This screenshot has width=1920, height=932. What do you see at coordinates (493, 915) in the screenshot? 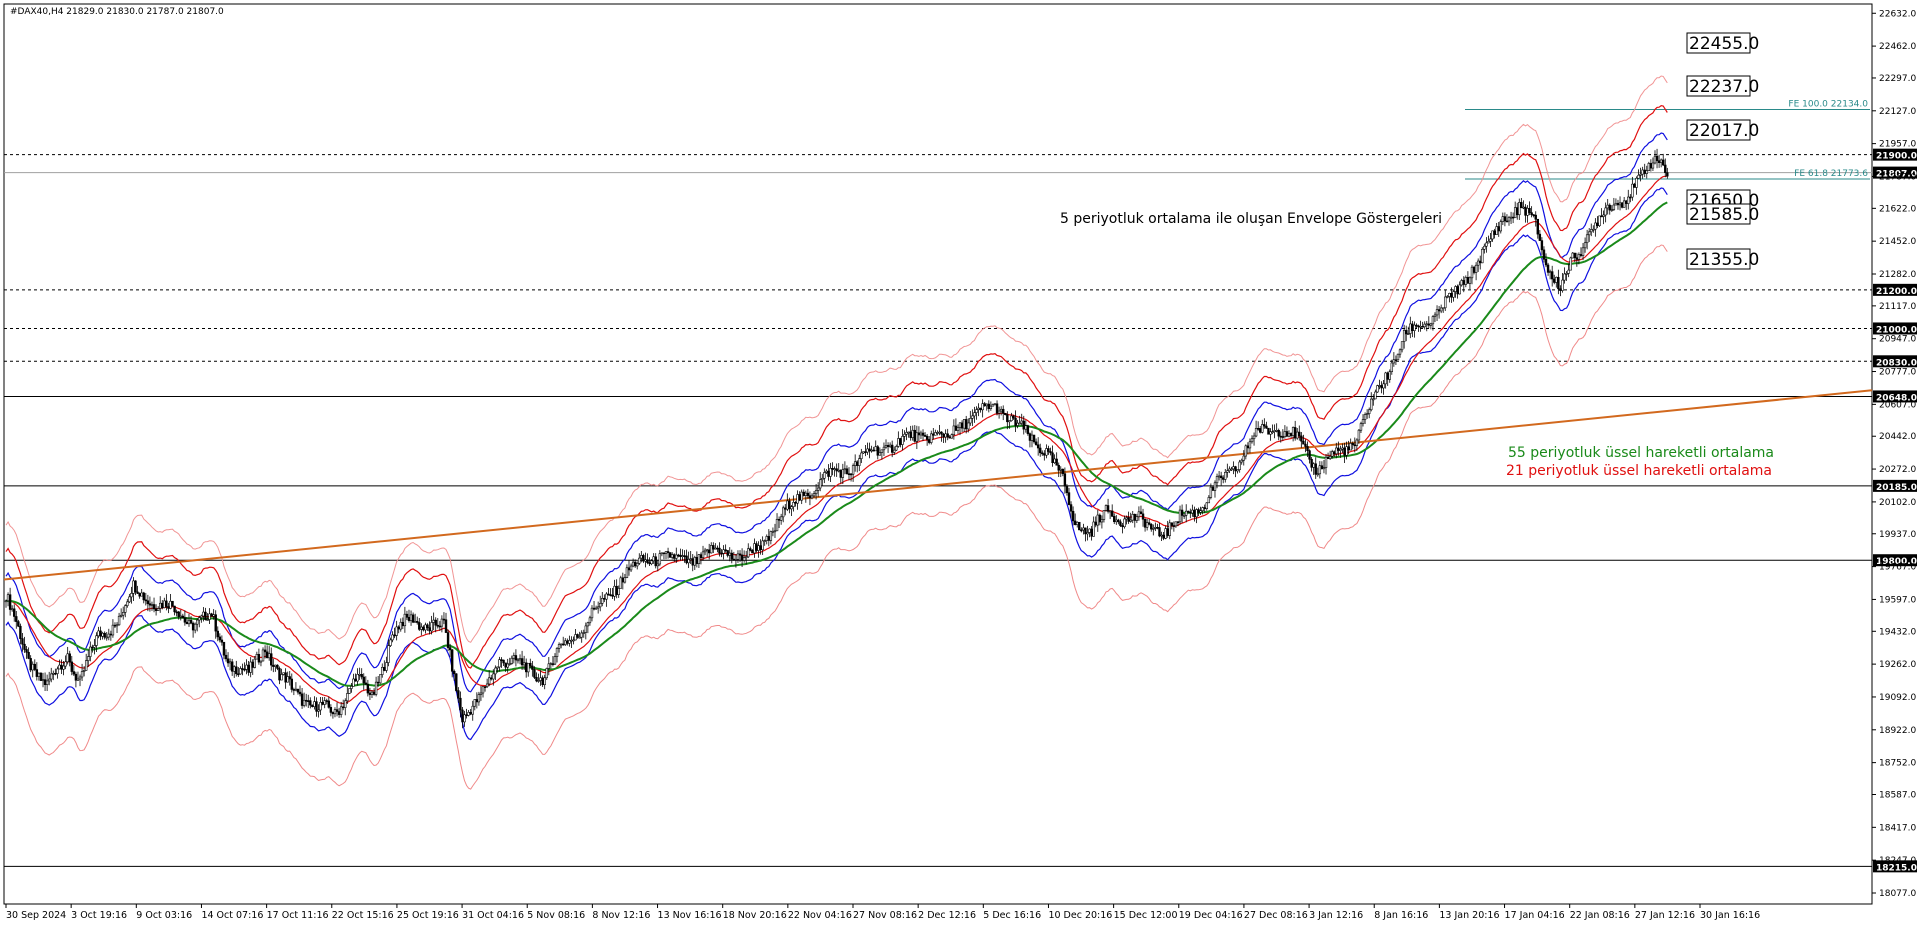
I see `x-tick-label: 31 Oct 04:16` at bounding box center [493, 915].